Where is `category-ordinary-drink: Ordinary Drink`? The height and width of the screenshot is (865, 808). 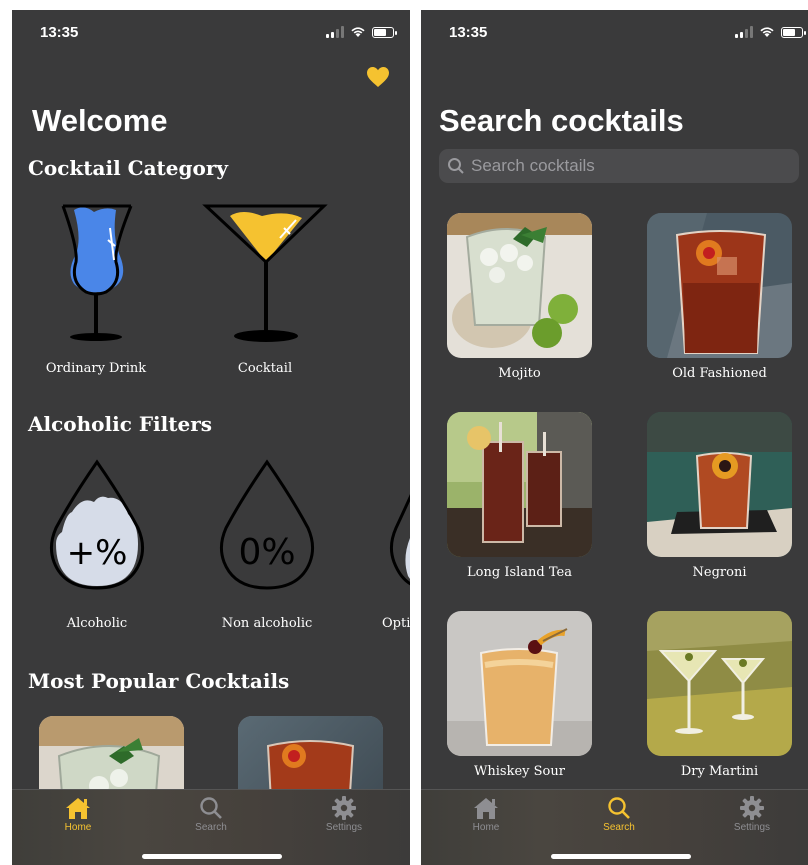
category-ordinary-drink: Ordinary Drink is located at coordinates (96, 290).